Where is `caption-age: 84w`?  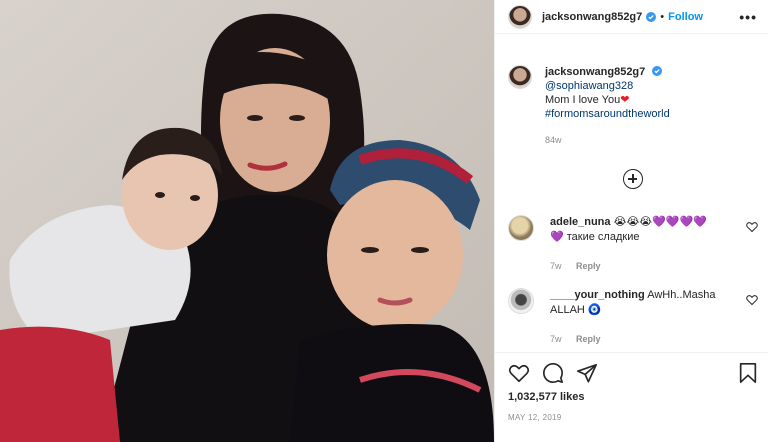 caption-age: 84w is located at coordinates (607, 140).